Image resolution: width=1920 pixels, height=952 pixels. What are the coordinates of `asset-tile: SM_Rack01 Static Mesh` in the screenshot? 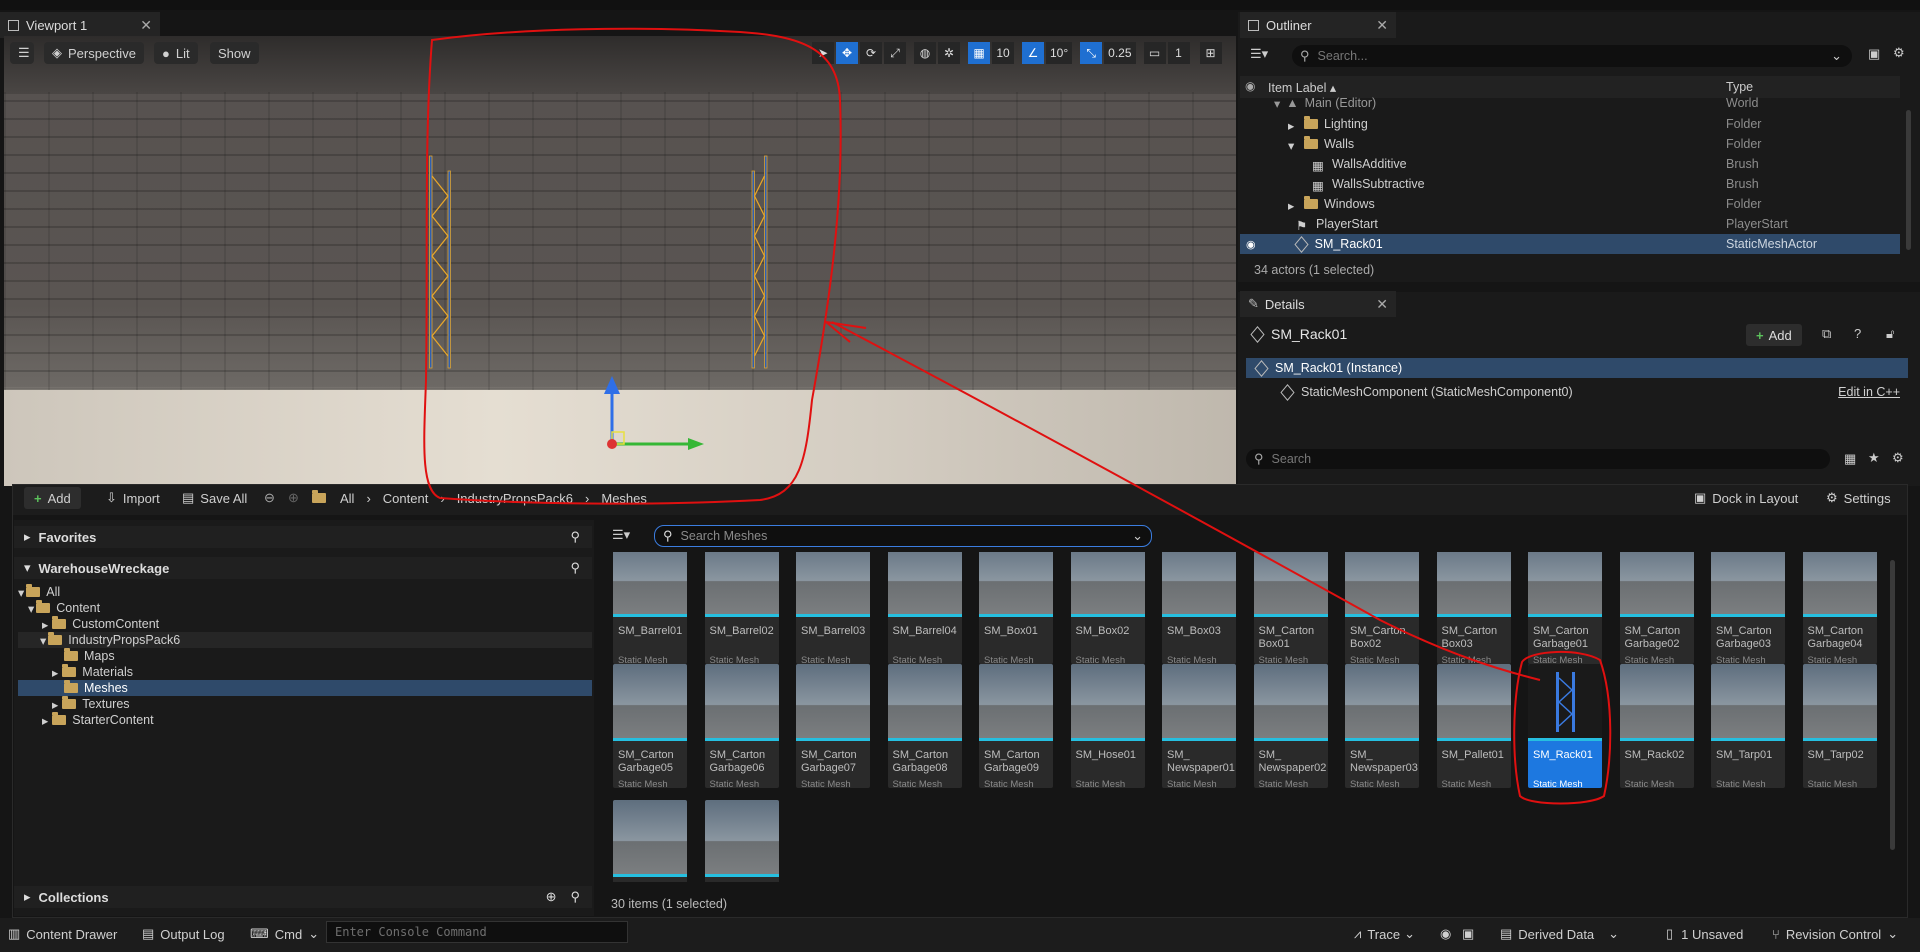 It's located at (1565, 726).